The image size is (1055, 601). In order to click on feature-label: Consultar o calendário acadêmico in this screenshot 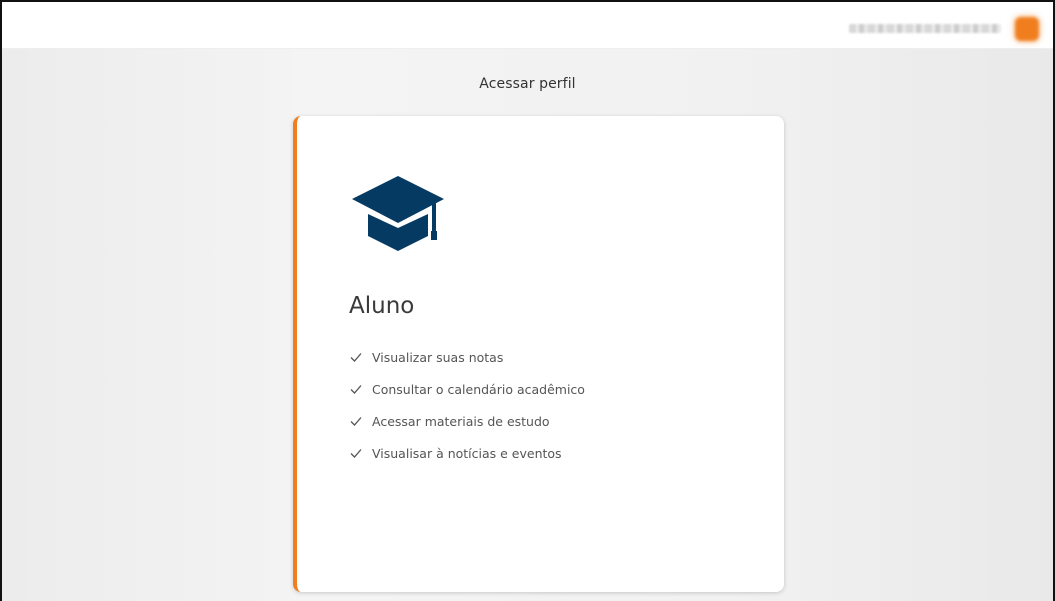, I will do `click(478, 389)`.